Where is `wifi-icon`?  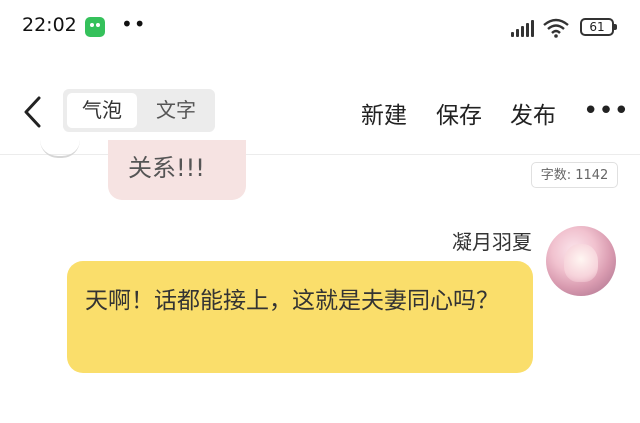 wifi-icon is located at coordinates (556, 28).